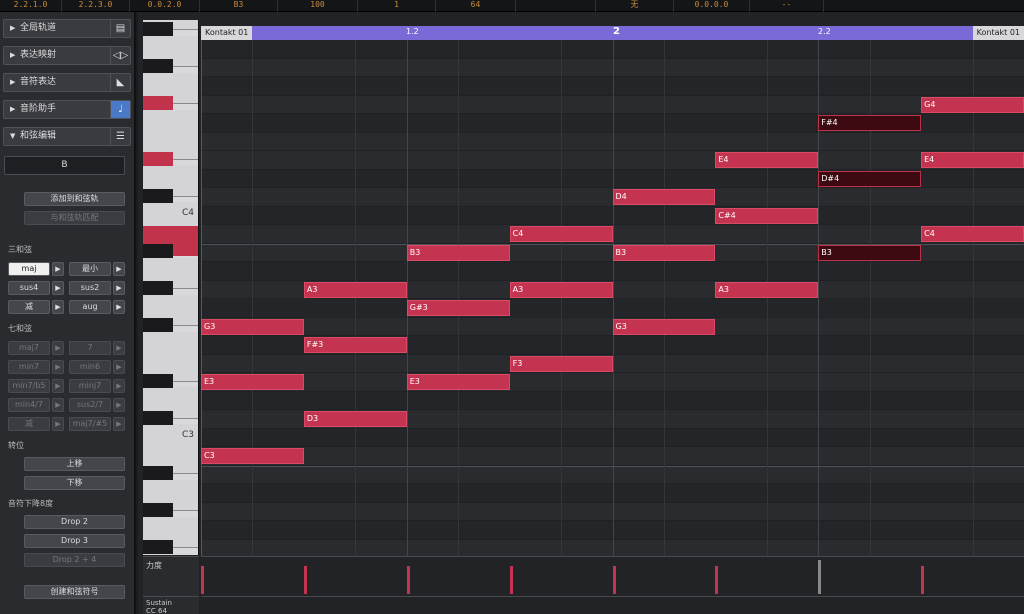  I want to click on chord-type-button: min4/7, so click(29, 405).